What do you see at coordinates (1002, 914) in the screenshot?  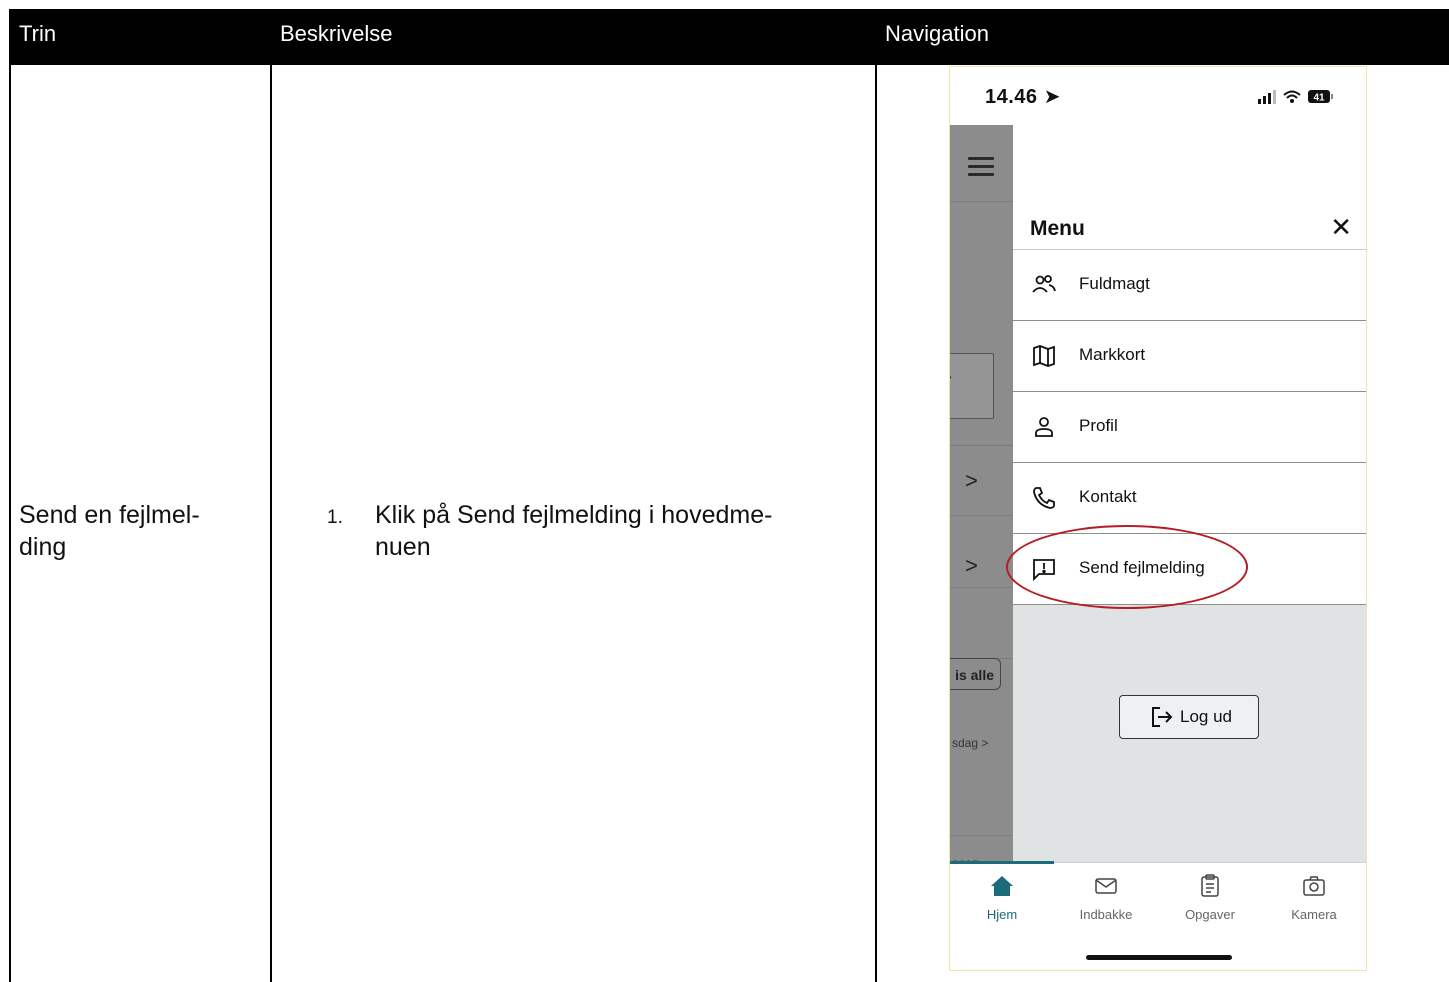 I see `tab-label: Hjem` at bounding box center [1002, 914].